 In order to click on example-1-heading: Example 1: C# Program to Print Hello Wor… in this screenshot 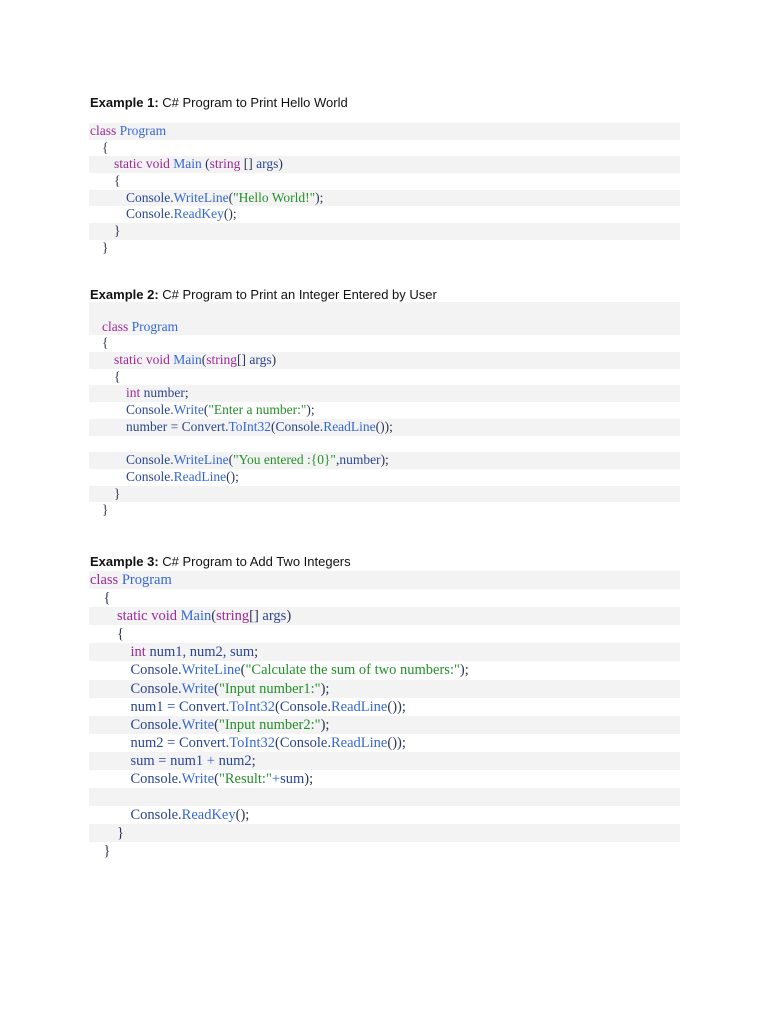, I will do `click(219, 102)`.